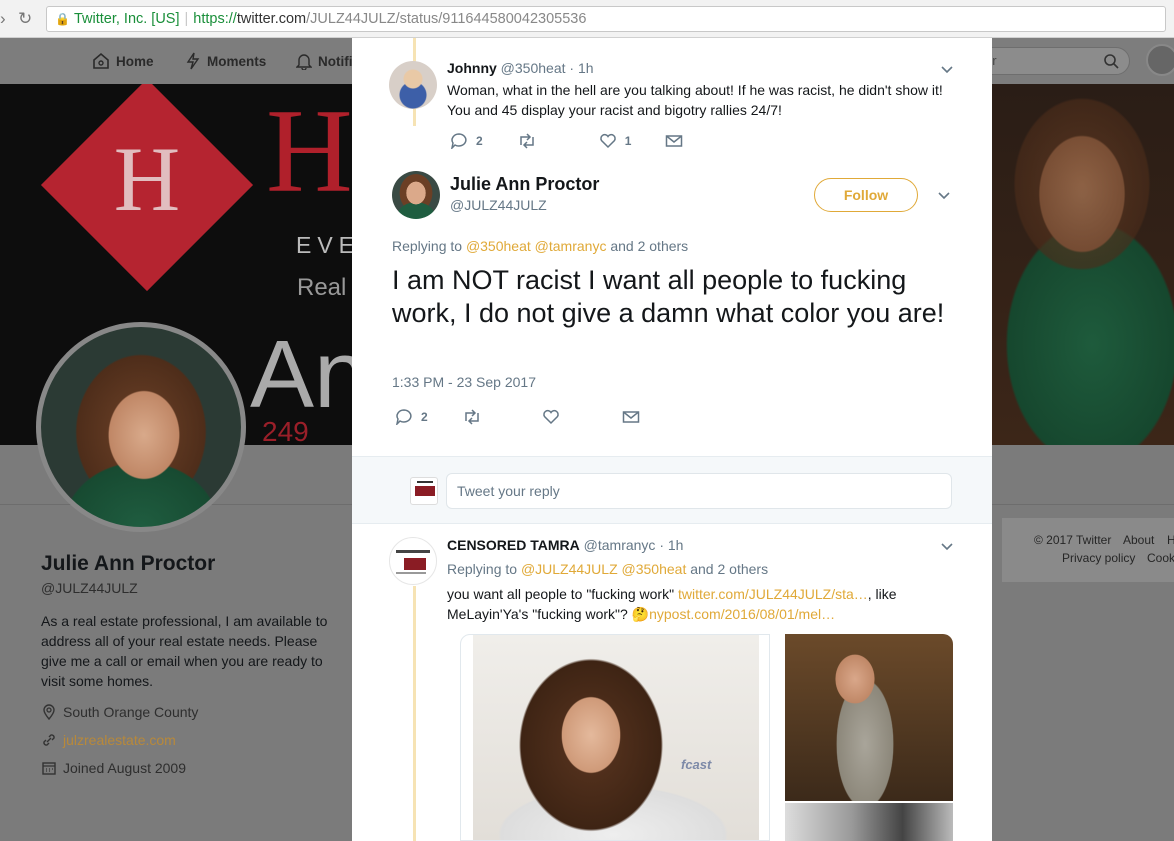 The width and height of the screenshot is (1174, 841). I want to click on like-button: 1, so click(615, 141).